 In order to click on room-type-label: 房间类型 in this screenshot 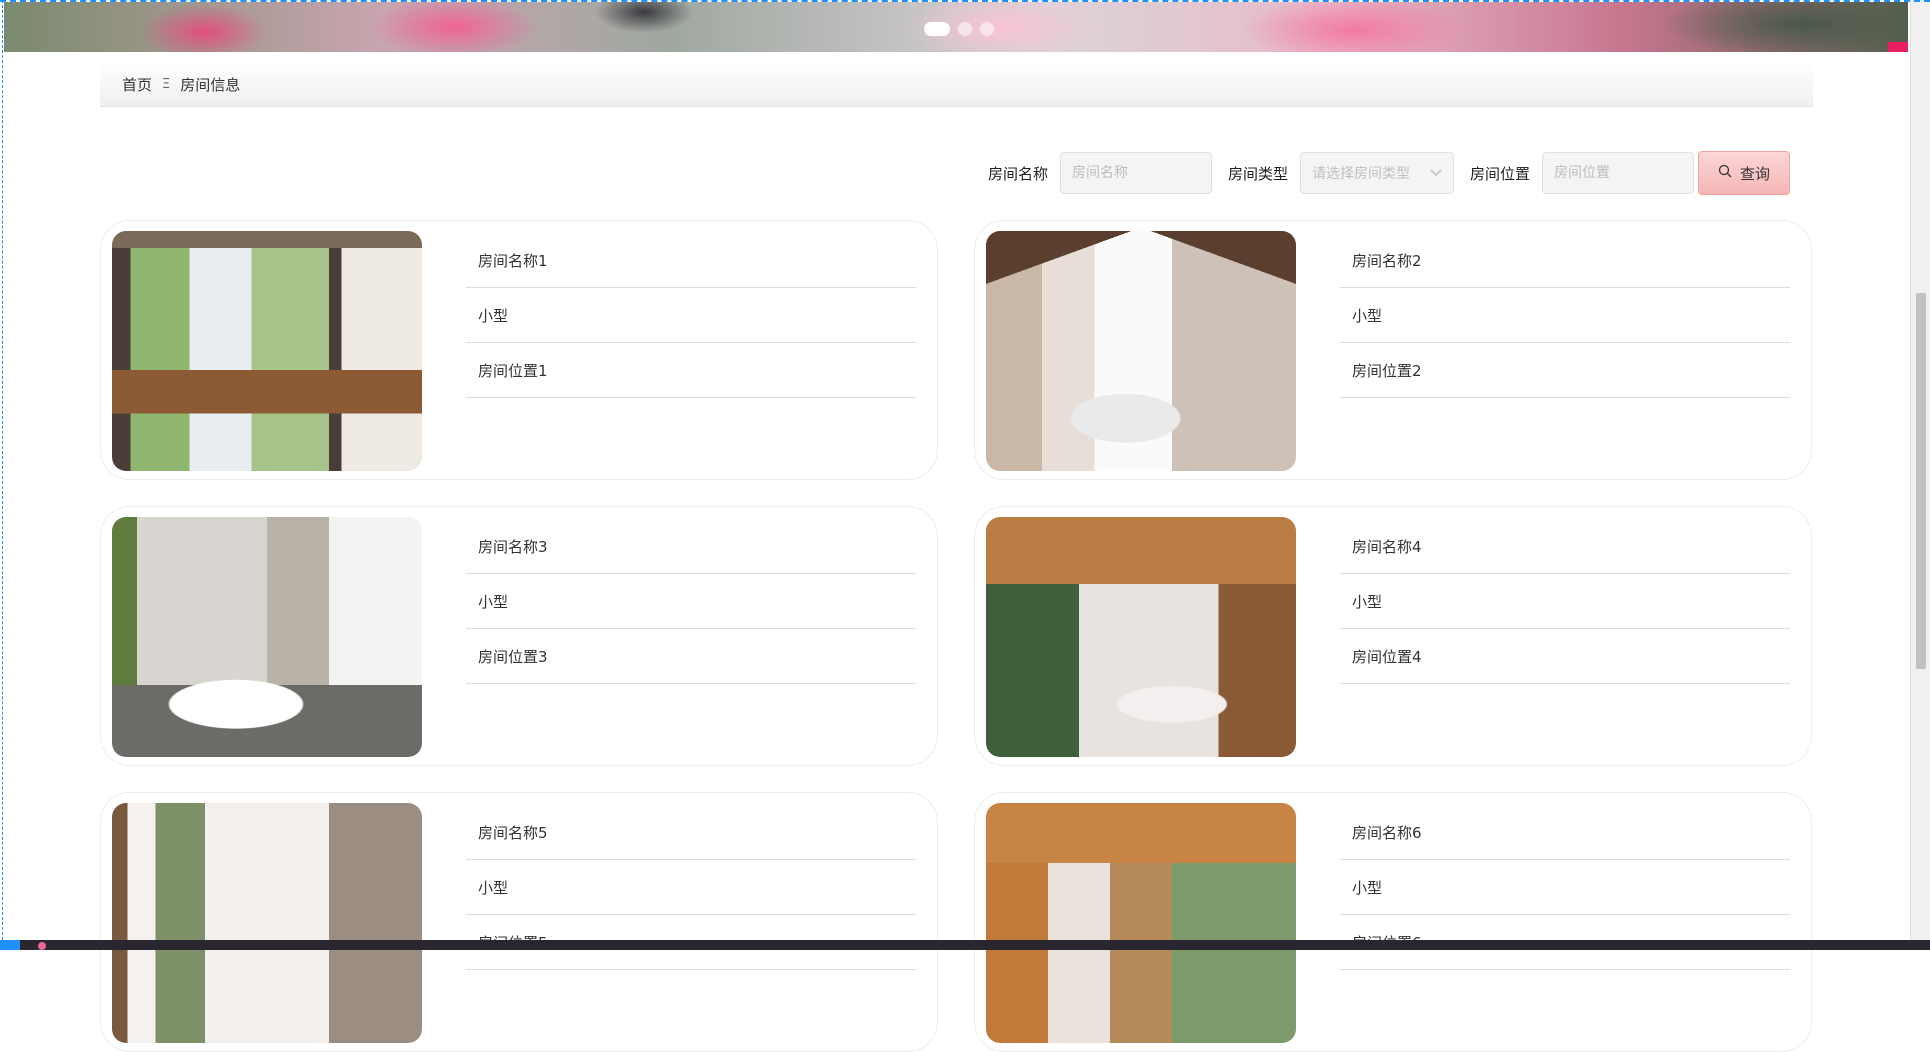, I will do `click(1258, 173)`.